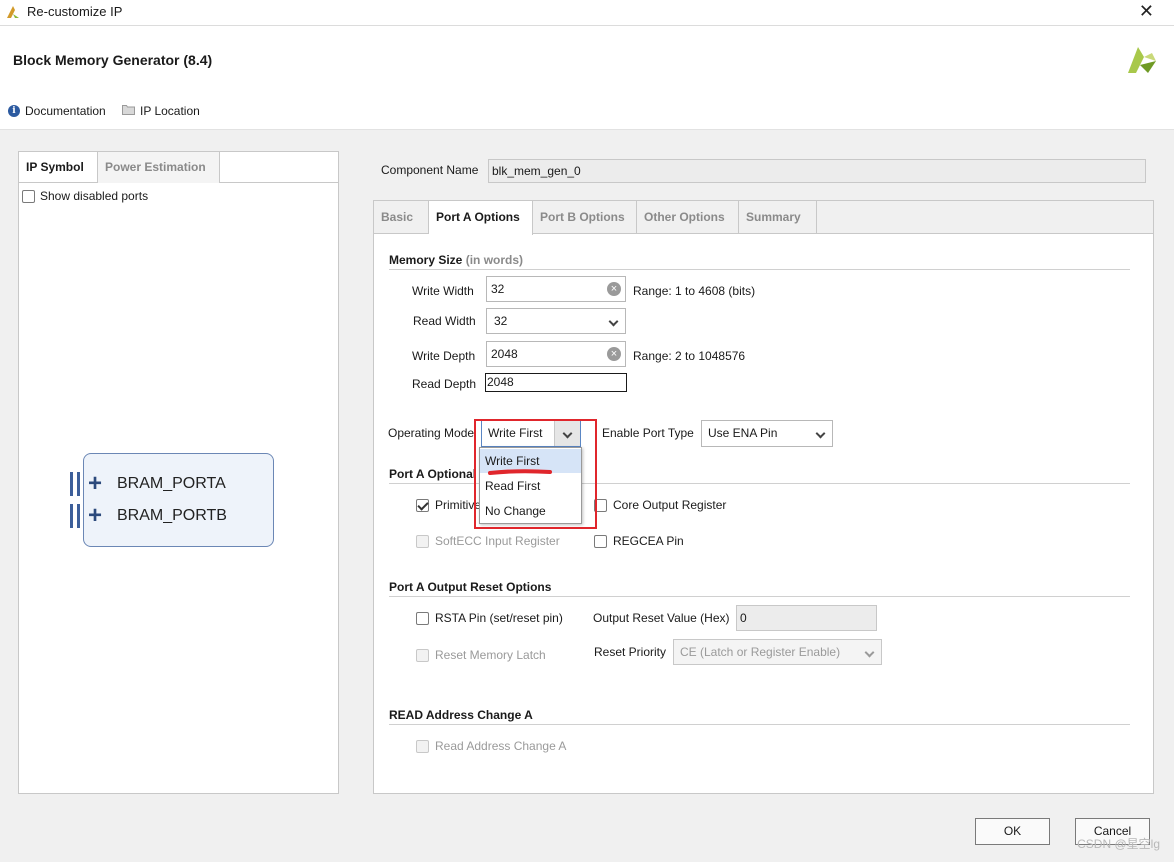 The image size is (1174, 862). What do you see at coordinates (444, 356) in the screenshot?
I see `write-depth-label: Write Depth` at bounding box center [444, 356].